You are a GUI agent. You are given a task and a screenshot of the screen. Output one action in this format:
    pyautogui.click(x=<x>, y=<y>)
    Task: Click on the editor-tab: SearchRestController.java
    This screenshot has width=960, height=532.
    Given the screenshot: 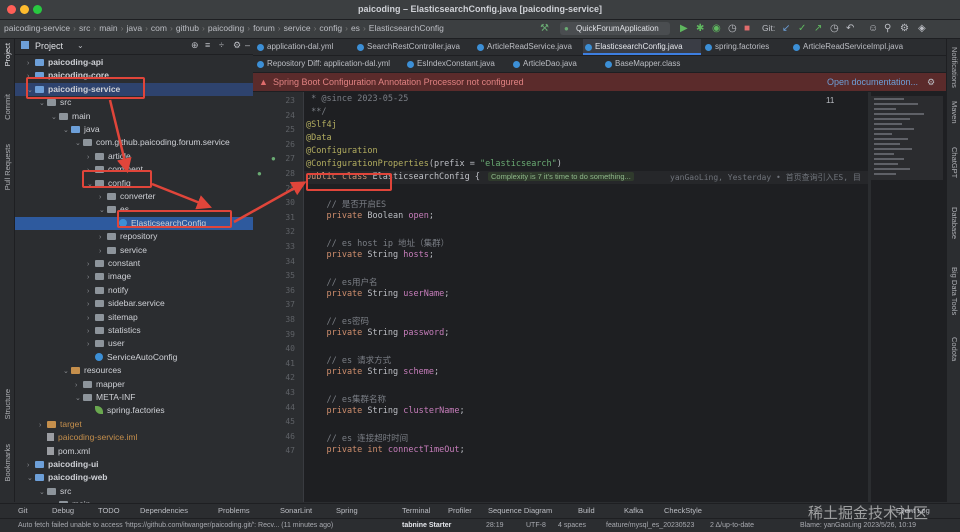 What is the action you would take?
    pyautogui.click(x=420, y=47)
    